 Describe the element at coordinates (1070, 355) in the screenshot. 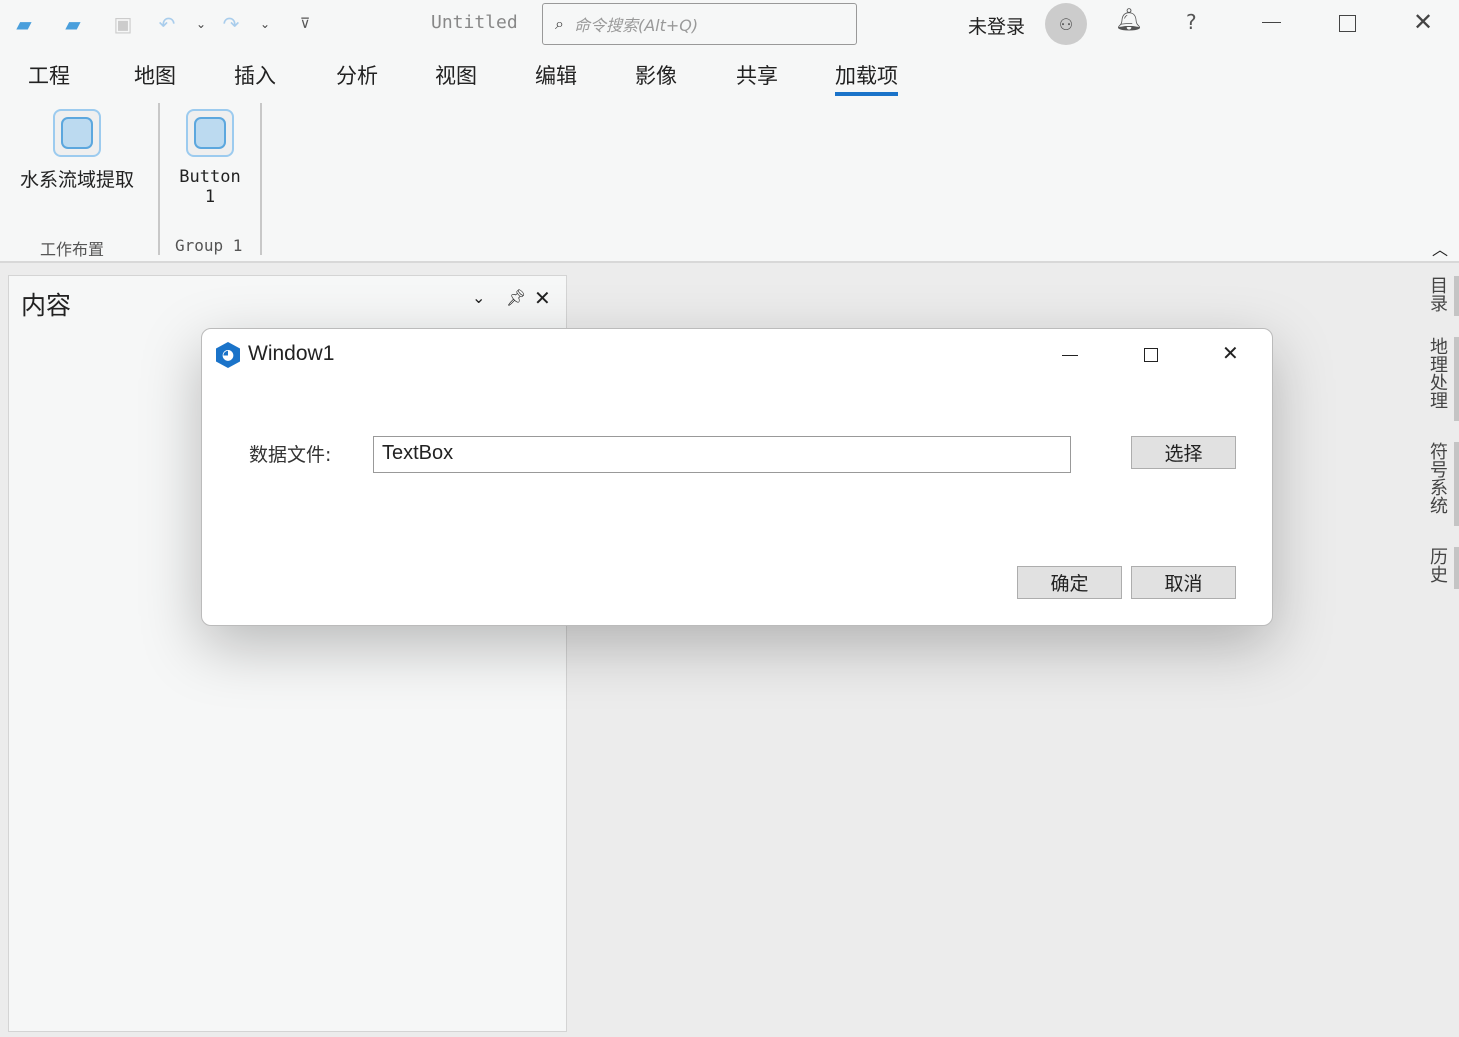

I see `dialog-minimize-icon` at that location.